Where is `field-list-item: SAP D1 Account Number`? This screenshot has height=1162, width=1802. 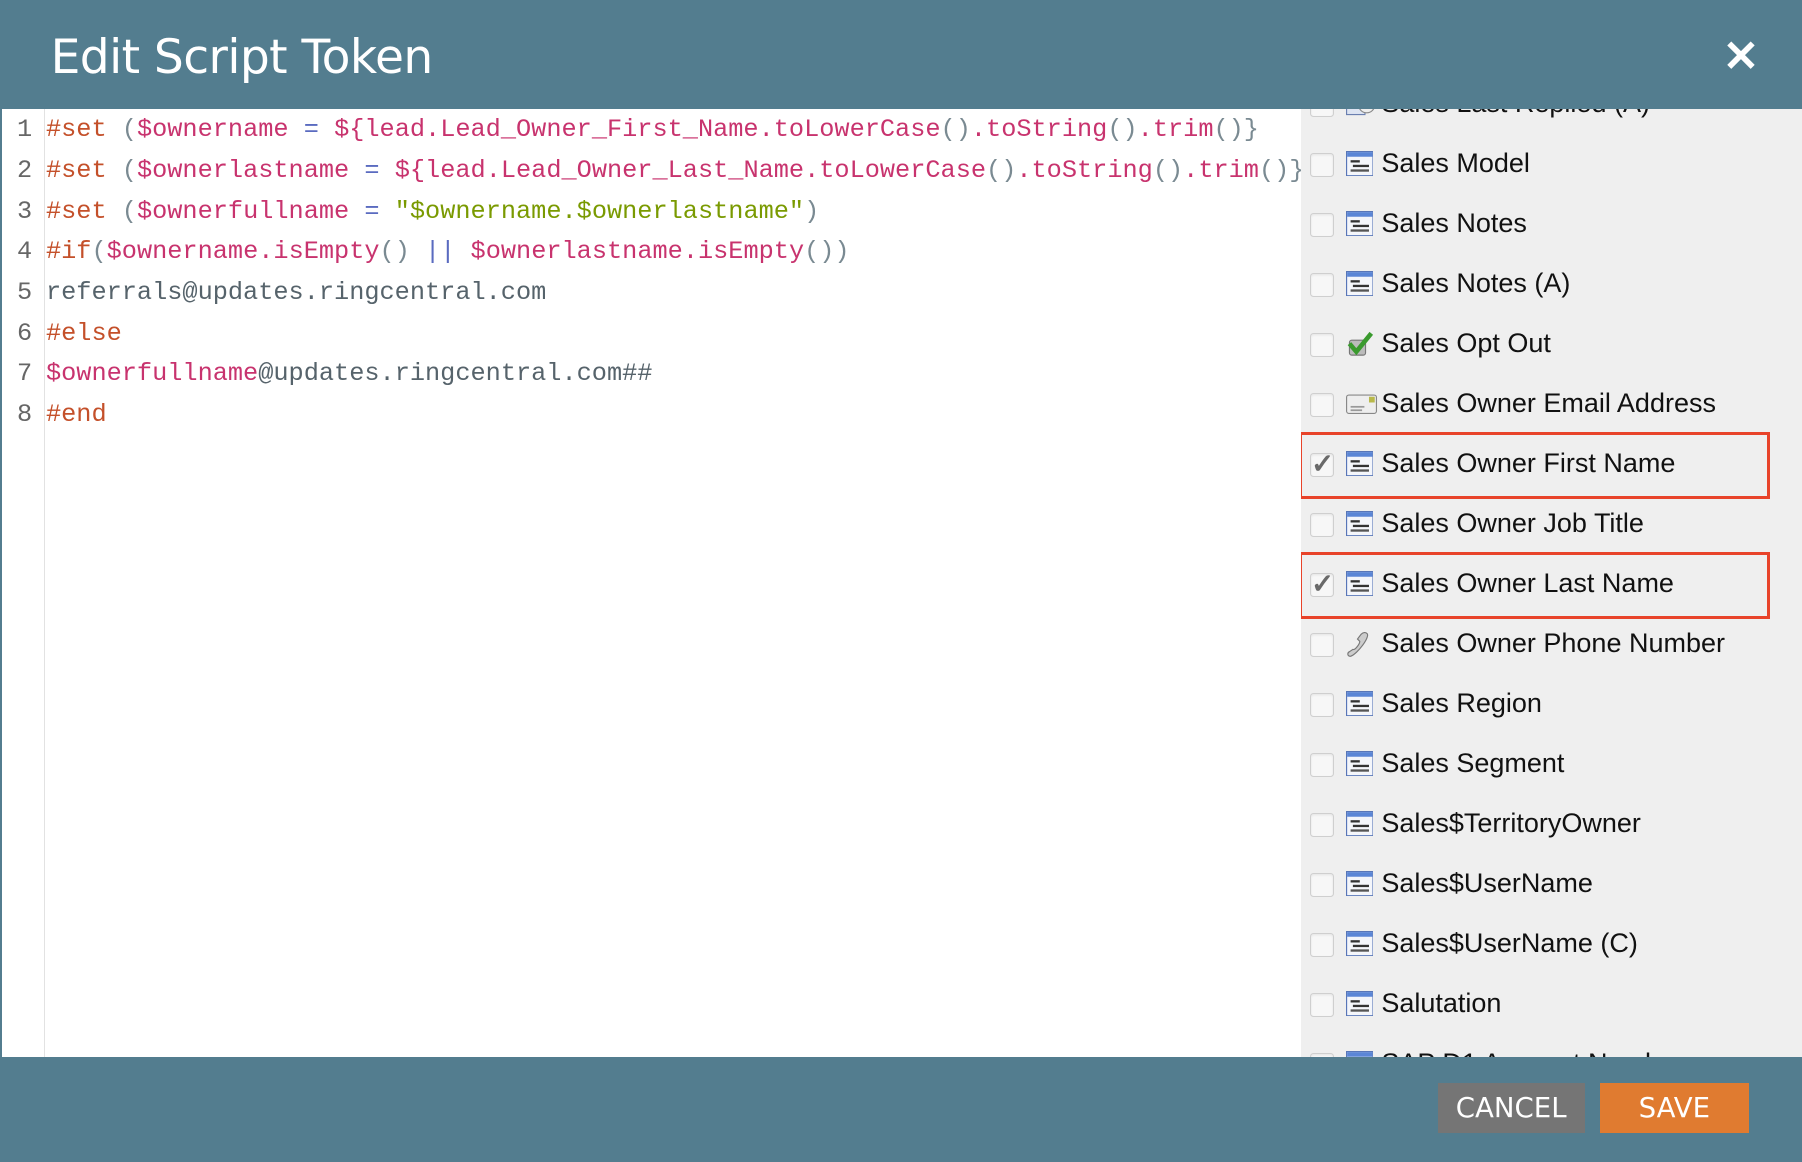 field-list-item: SAP D1 Account Number is located at coordinates (1551, 1046).